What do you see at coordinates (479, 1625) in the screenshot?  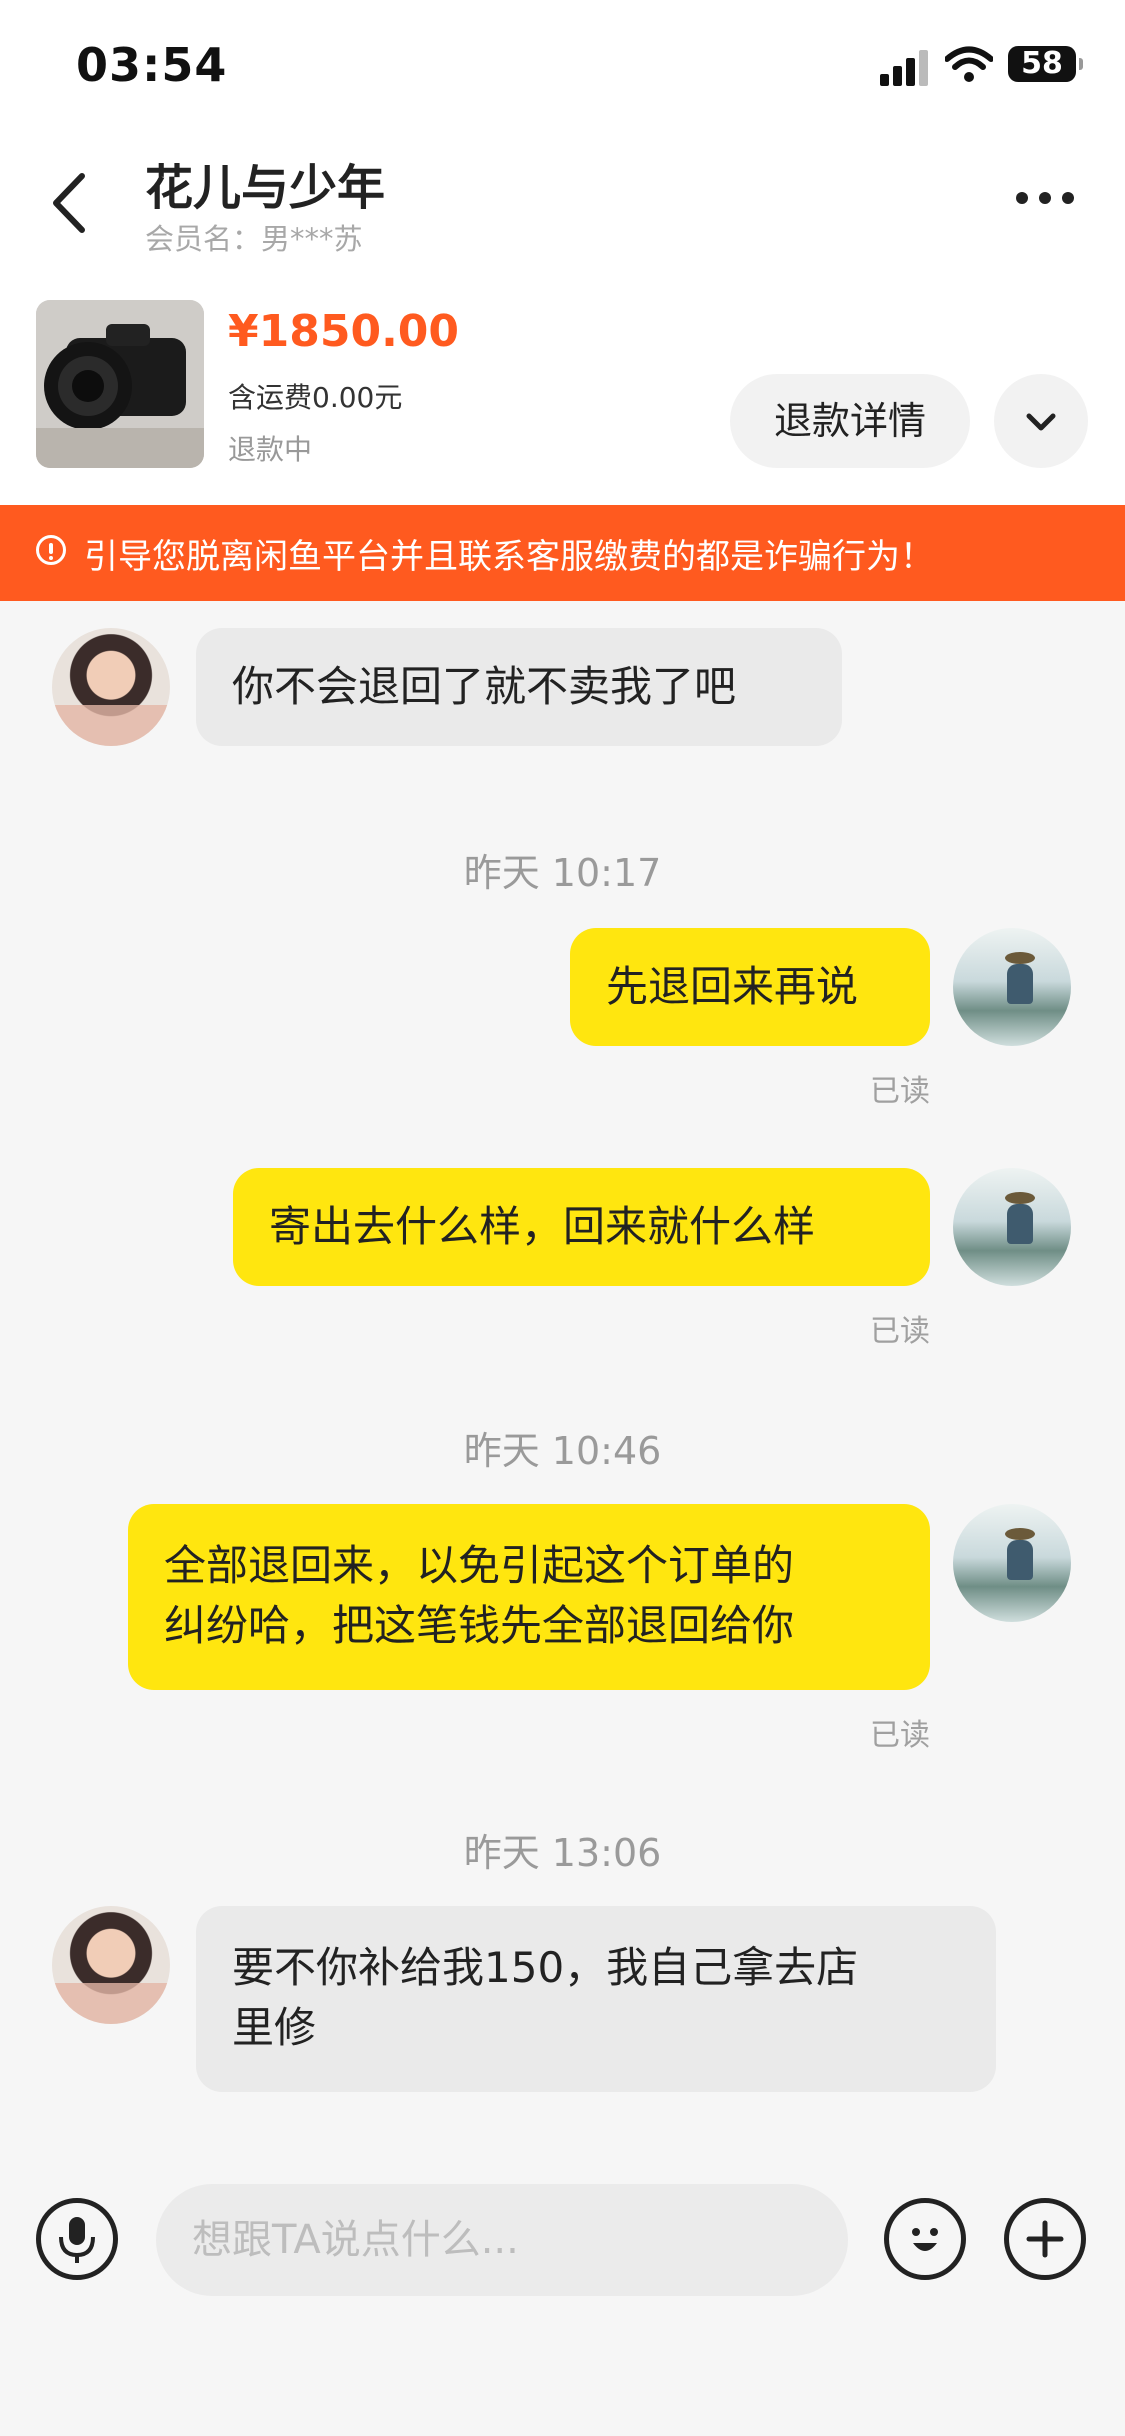 I see `message-line: 纠纷哈，把这笔钱先全部退回给你` at bounding box center [479, 1625].